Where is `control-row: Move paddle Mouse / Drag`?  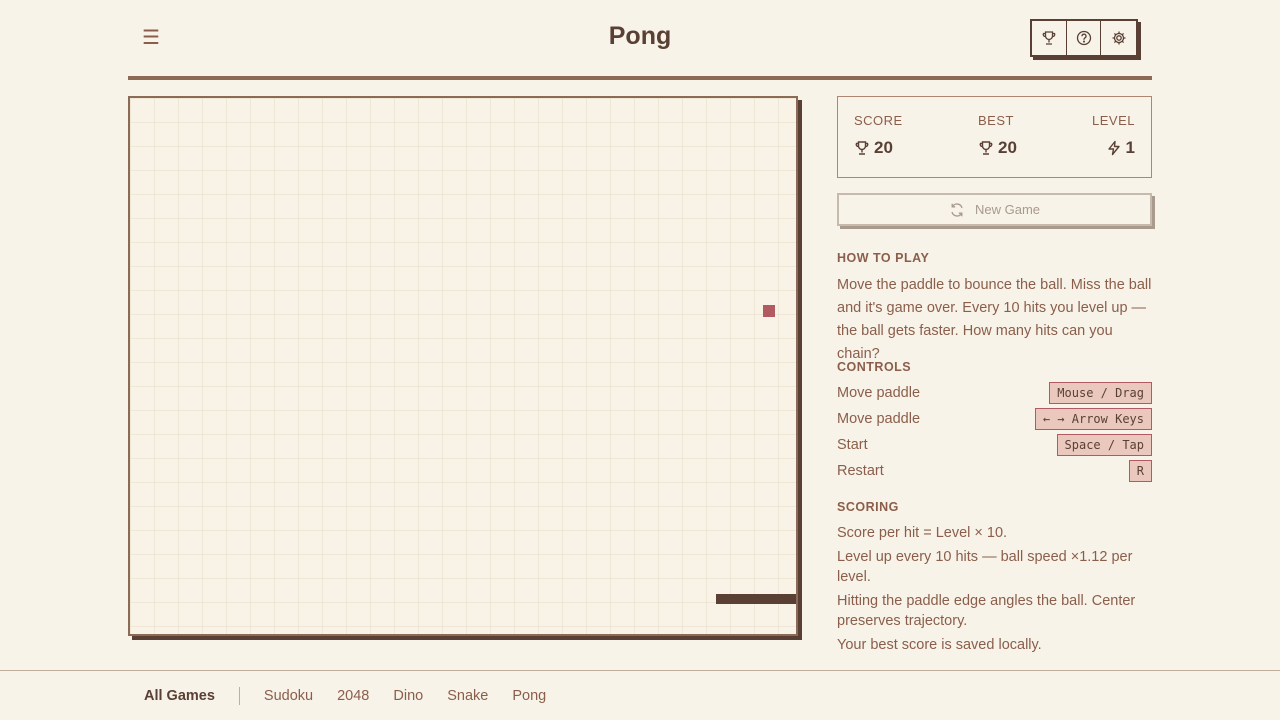
control-row: Move paddle Mouse / Drag is located at coordinates (994, 393).